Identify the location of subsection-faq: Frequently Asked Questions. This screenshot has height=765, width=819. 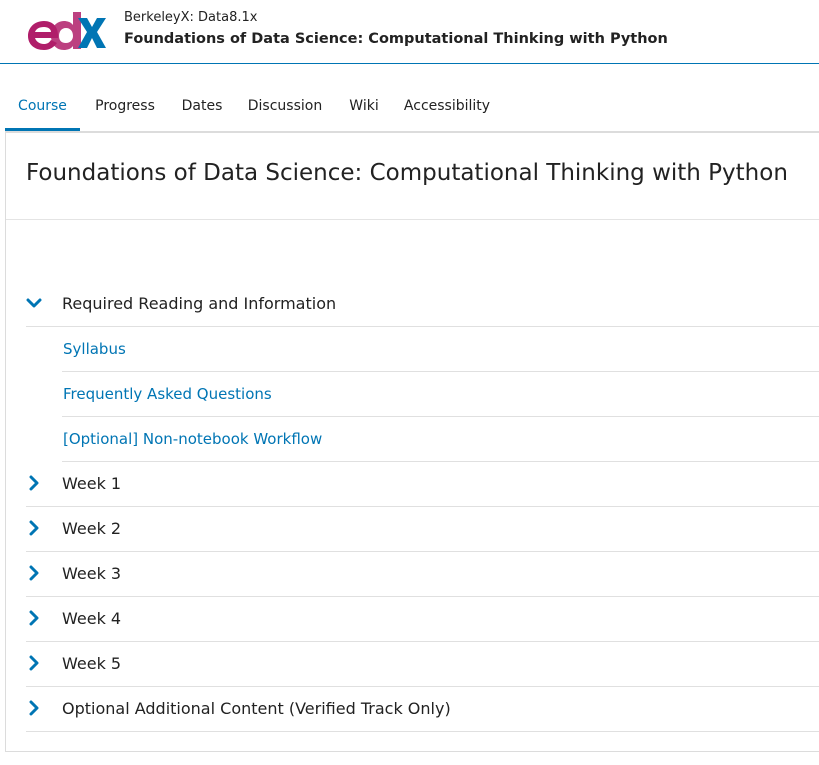
(440, 394).